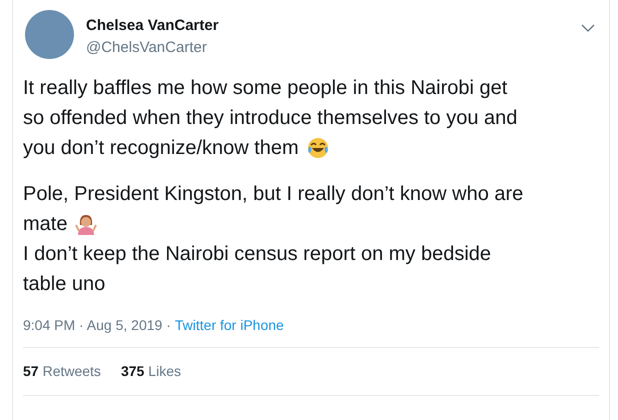  I want to click on stat-label: Likes, so click(164, 371).